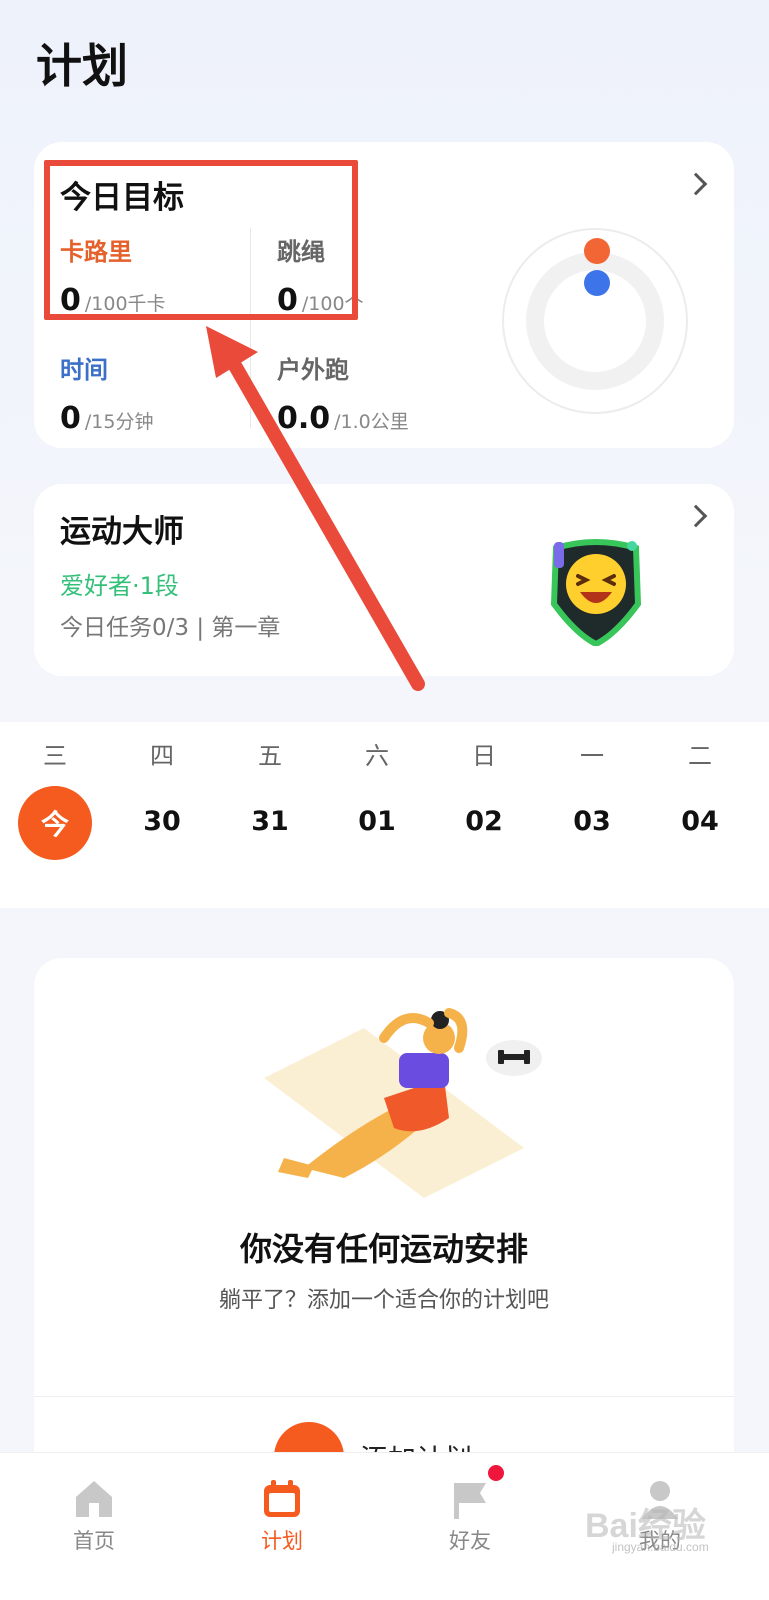 The height and width of the screenshot is (1600, 769). Describe the element at coordinates (162, 756) in the screenshot. I see `day-name: 四` at that location.